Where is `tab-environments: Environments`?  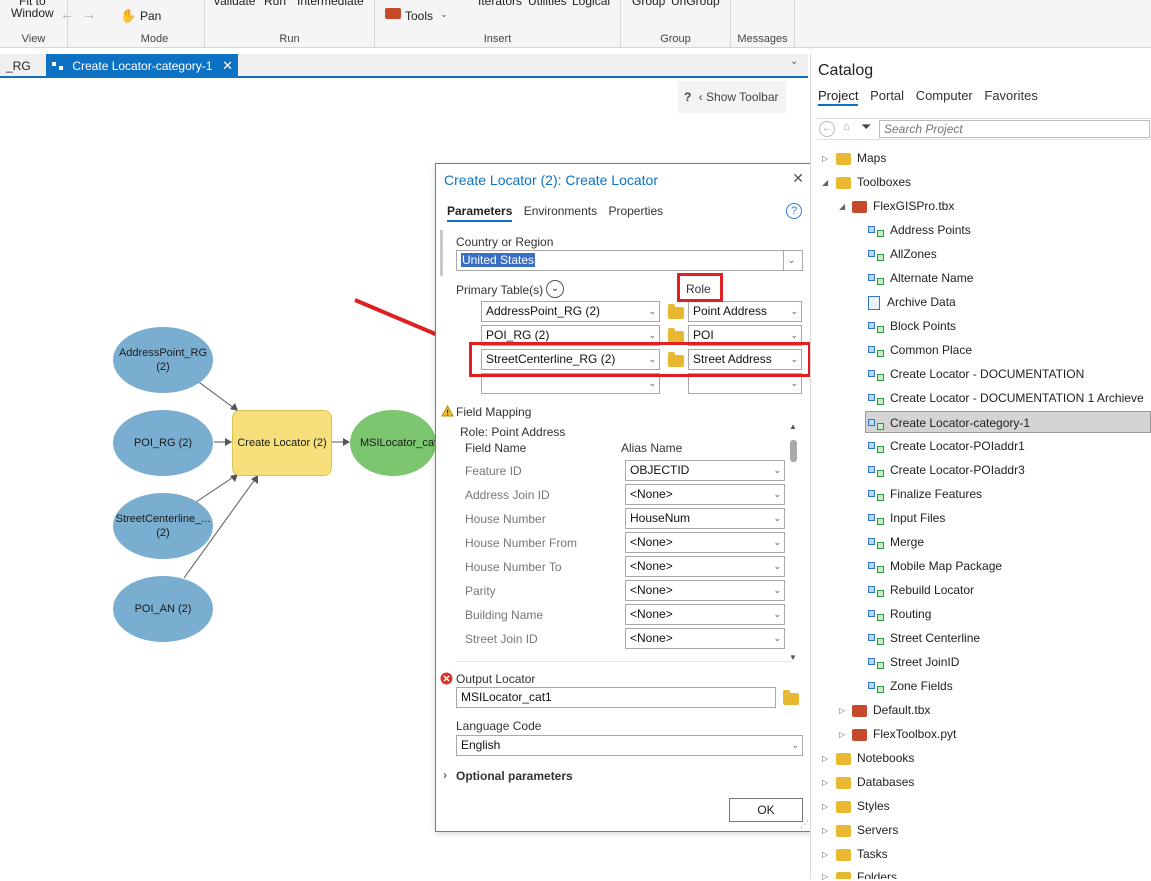
tab-environments: Environments is located at coordinates (560, 212).